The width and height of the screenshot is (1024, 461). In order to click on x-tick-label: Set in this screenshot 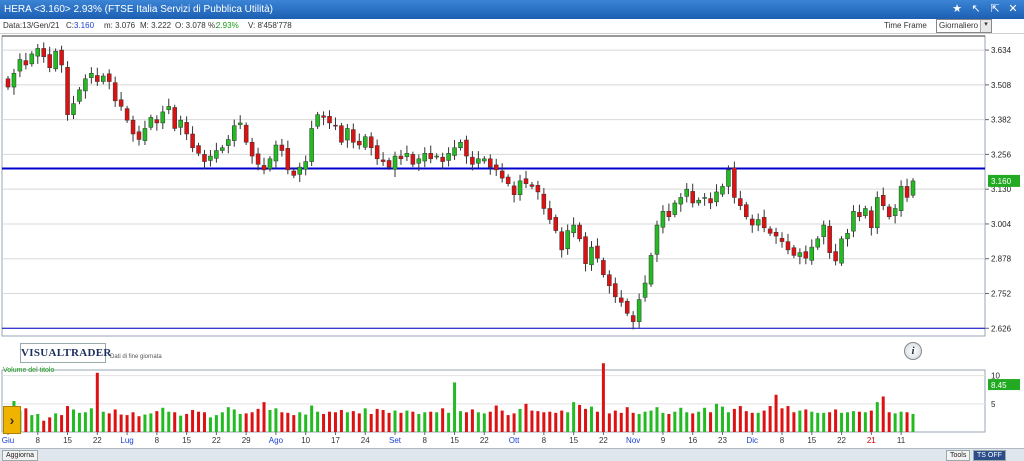, I will do `click(395, 440)`.